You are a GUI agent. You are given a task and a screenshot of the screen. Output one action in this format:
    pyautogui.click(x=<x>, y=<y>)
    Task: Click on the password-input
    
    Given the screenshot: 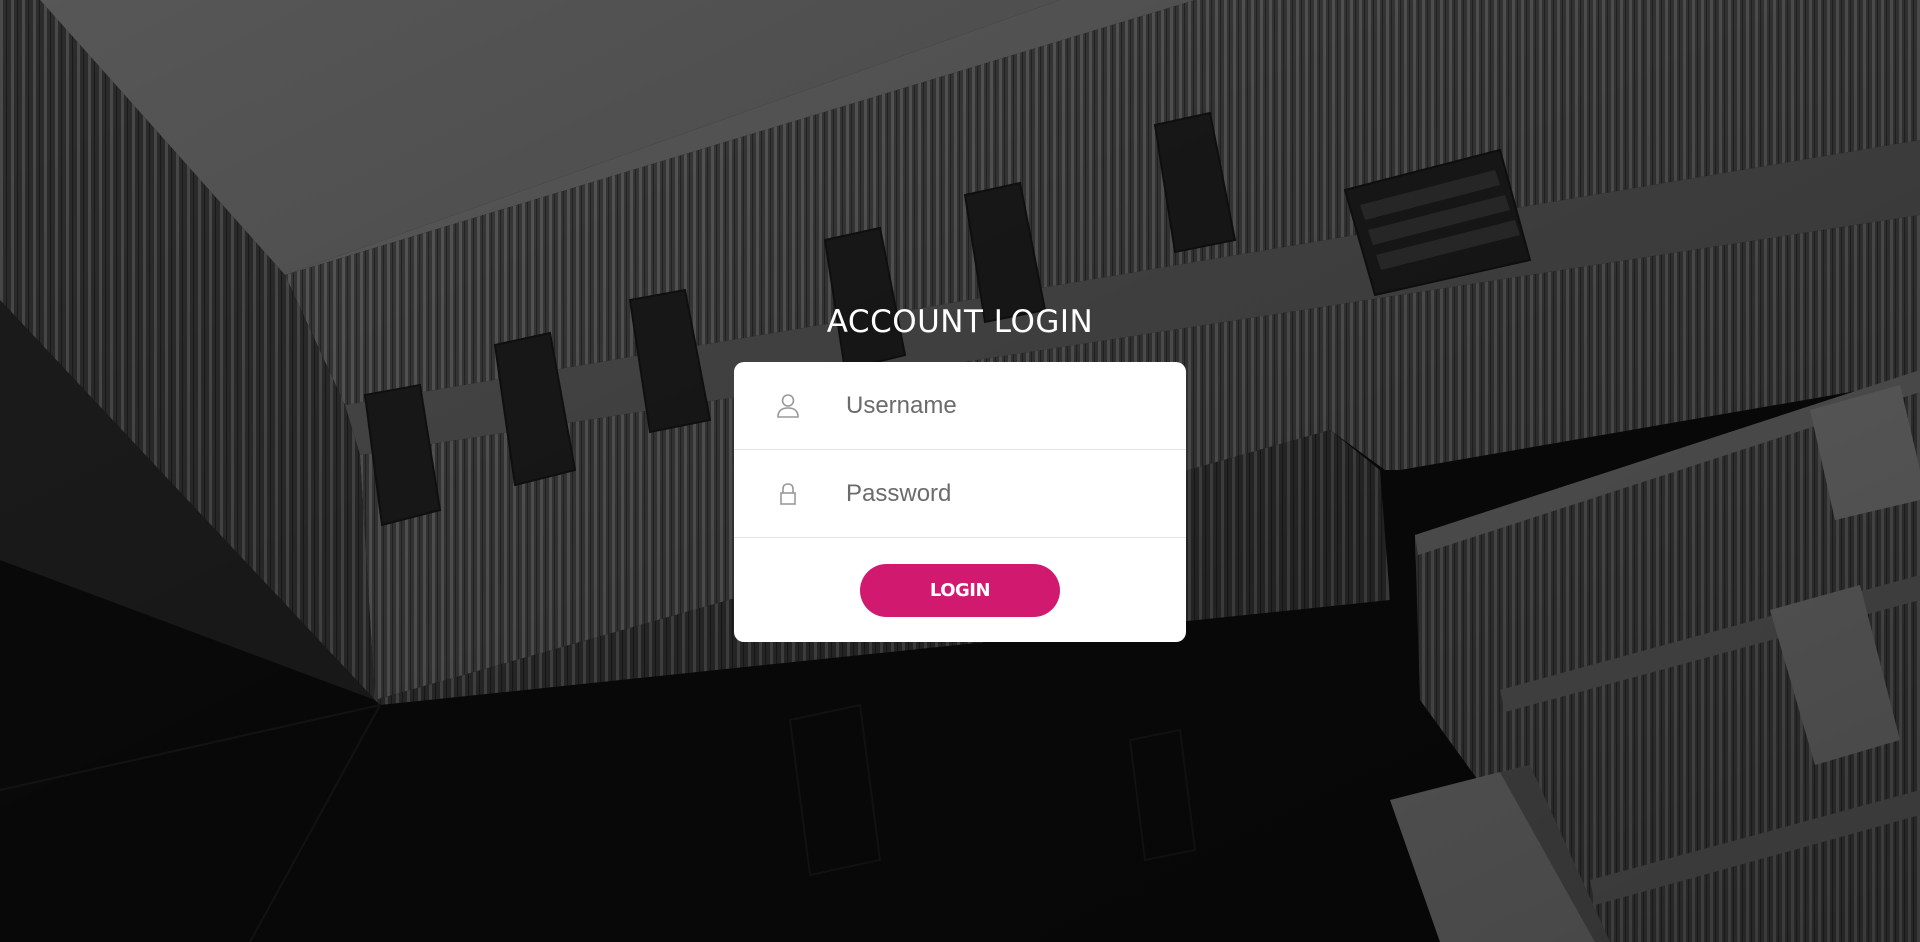 What is the action you would take?
    pyautogui.click(x=1001, y=494)
    